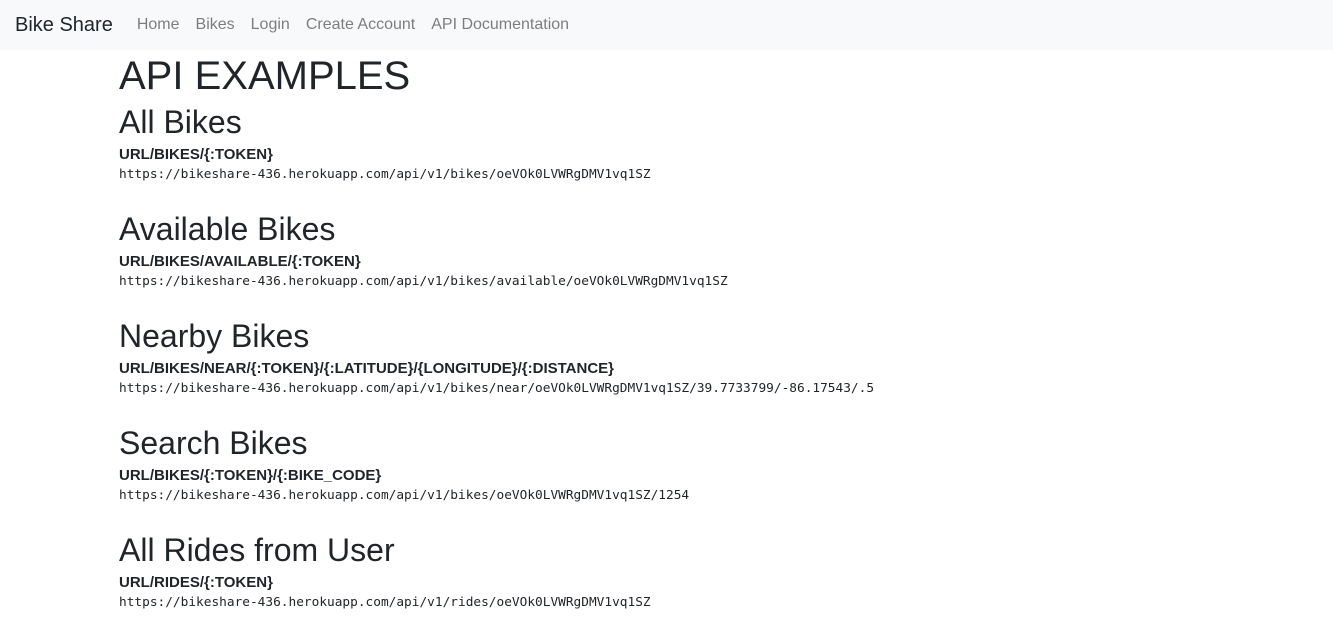  Describe the element at coordinates (64, 25) in the screenshot. I see `brand-link: Bike Share` at that location.